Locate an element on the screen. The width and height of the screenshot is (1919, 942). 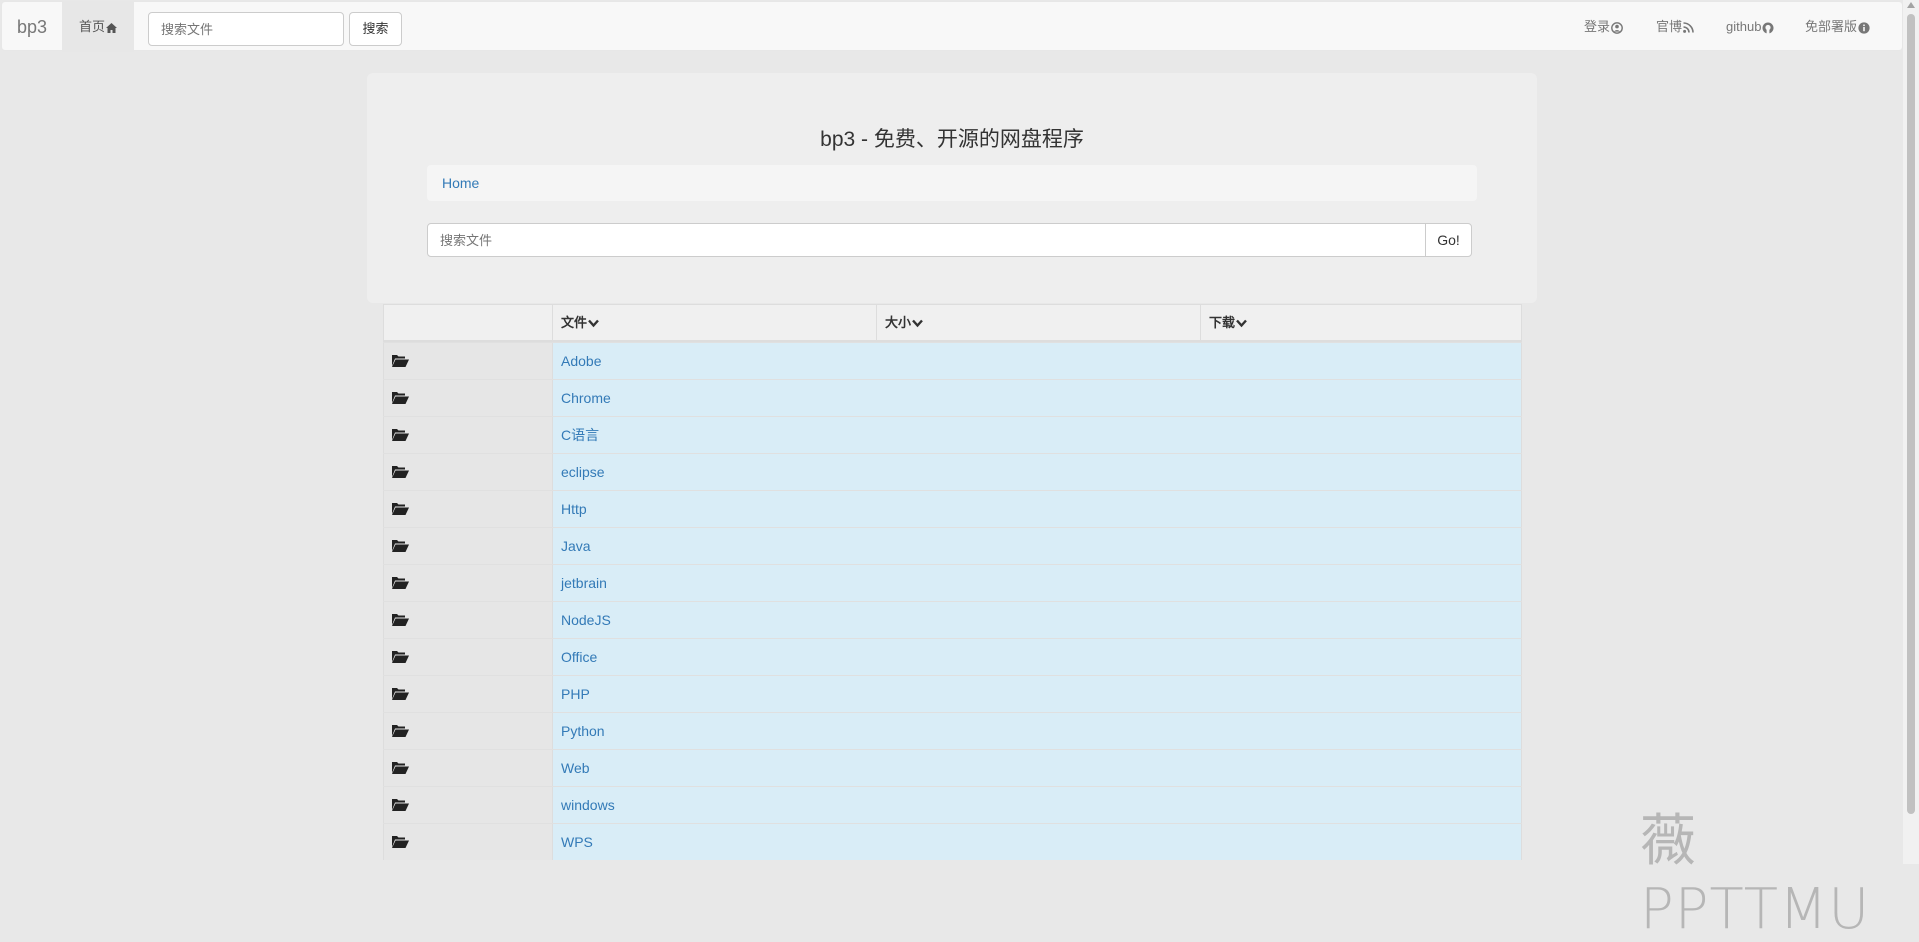
user-circle-icon is located at coordinates (1617, 27).